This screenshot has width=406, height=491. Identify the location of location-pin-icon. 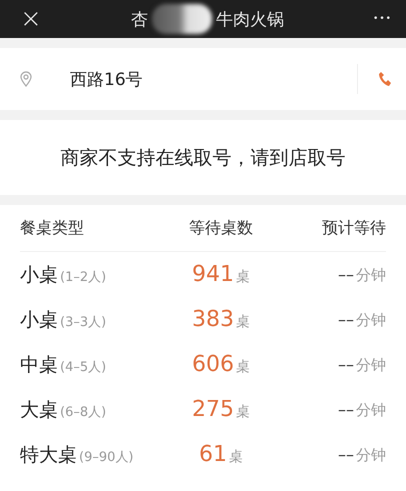
(26, 79).